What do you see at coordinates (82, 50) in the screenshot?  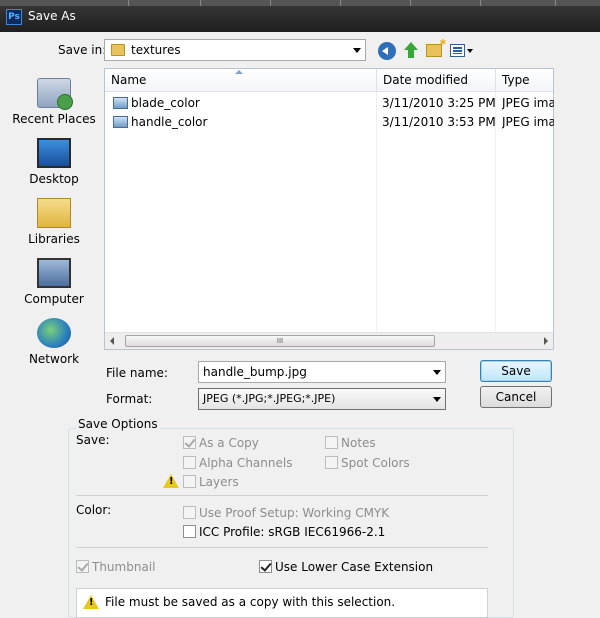 I see `save-in-label: Save in:` at bounding box center [82, 50].